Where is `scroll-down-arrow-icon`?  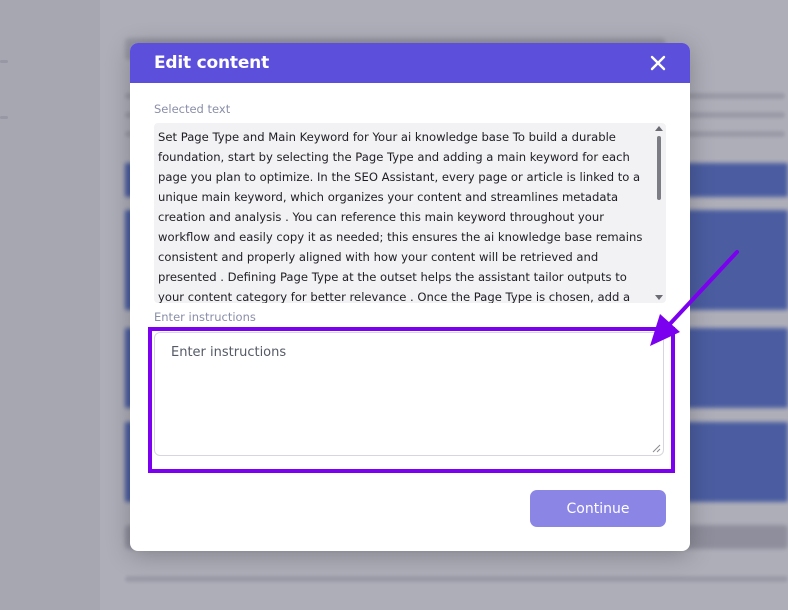 scroll-down-arrow-icon is located at coordinates (659, 297).